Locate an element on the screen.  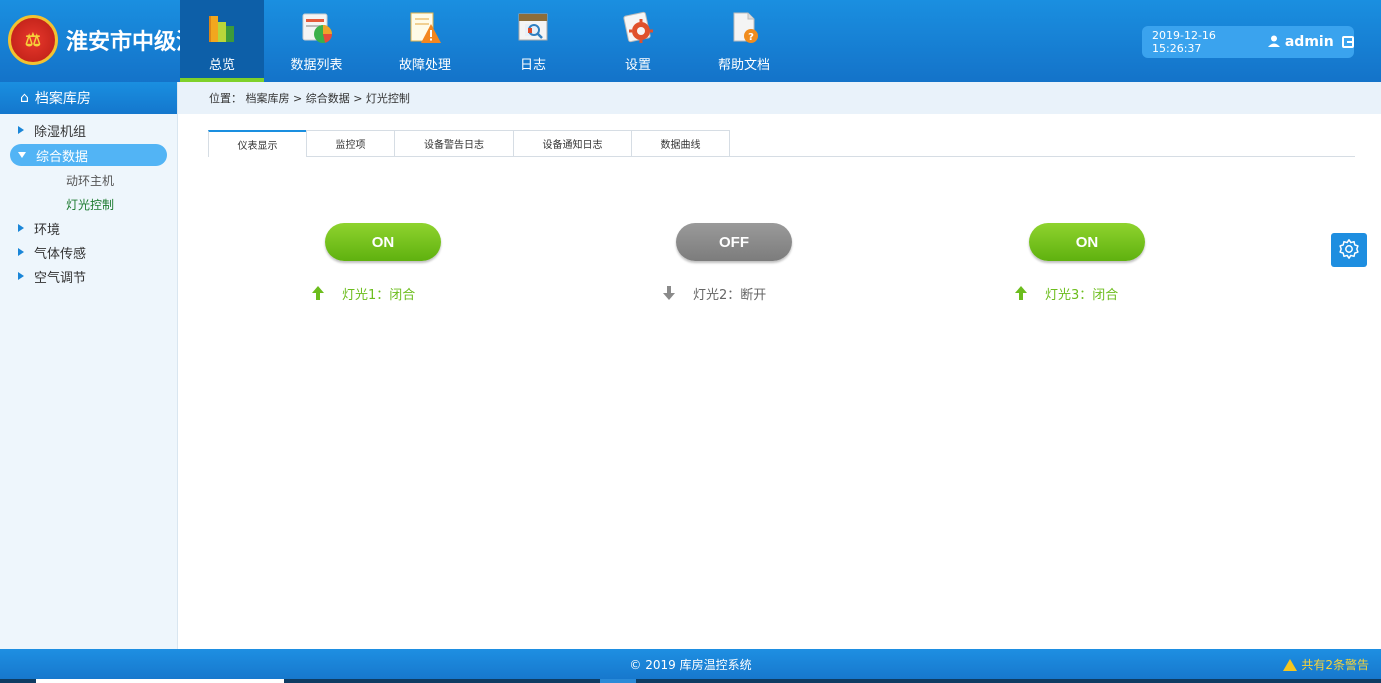
light-1-status-text: 灯光1：闭合 is located at coordinates (379, 295).